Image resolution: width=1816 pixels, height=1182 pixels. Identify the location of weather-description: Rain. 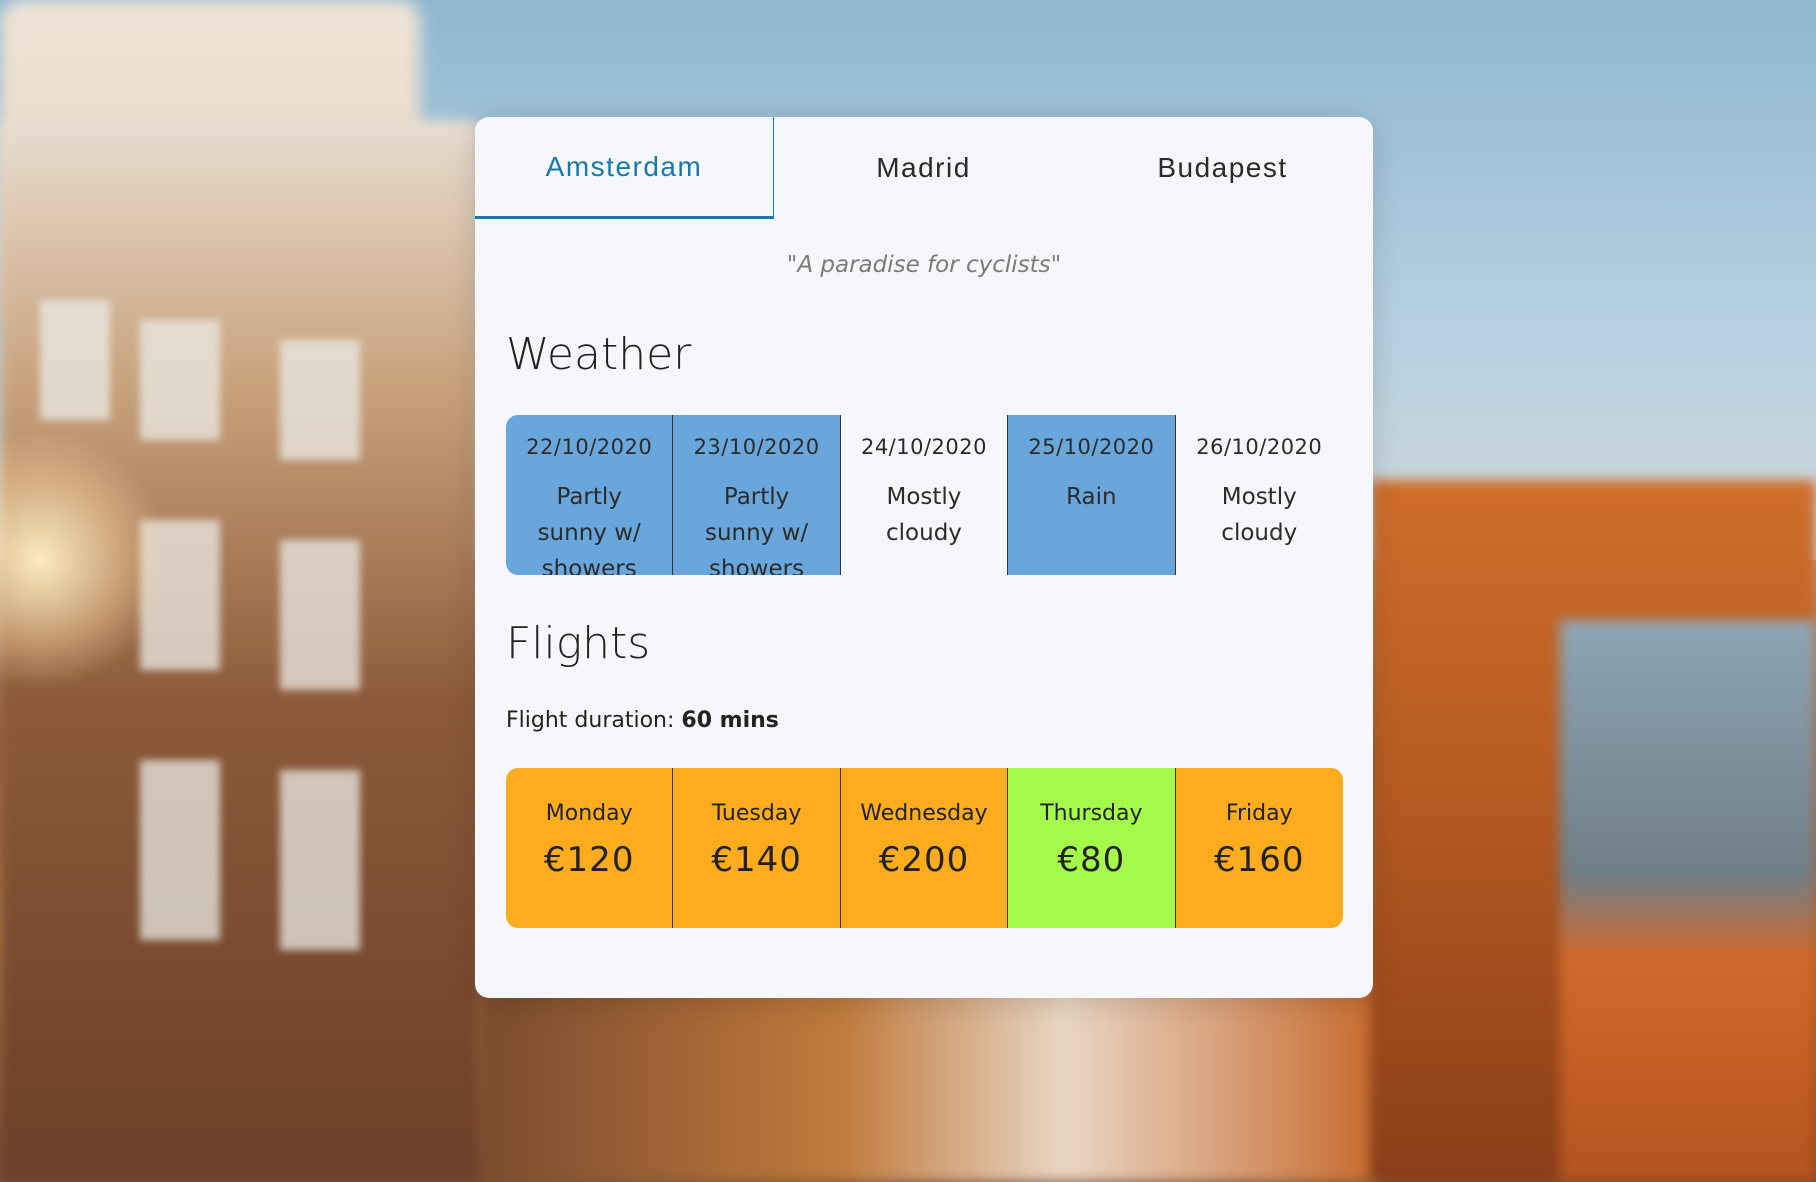
(1091, 497).